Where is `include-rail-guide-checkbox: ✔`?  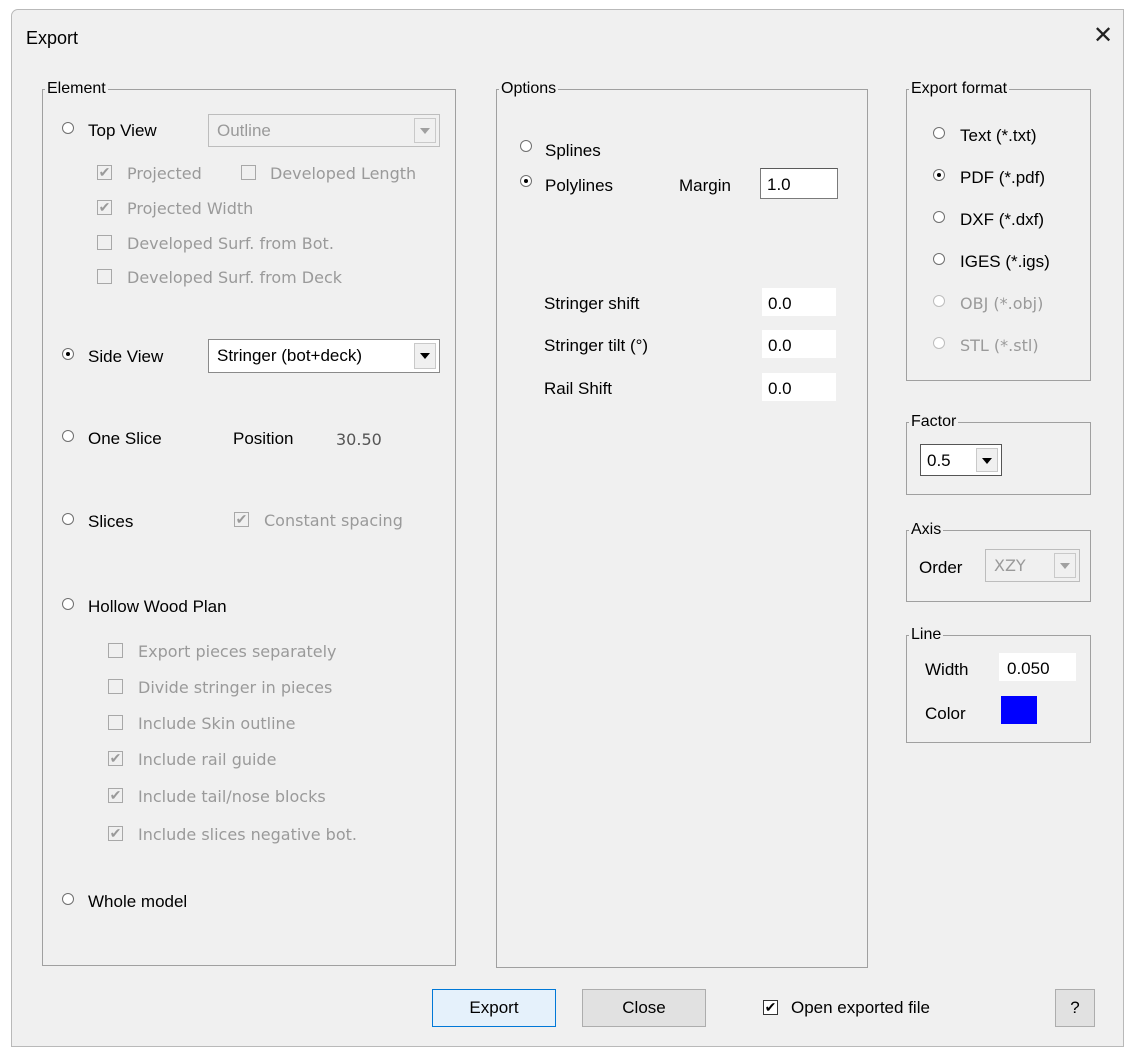 include-rail-guide-checkbox: ✔ is located at coordinates (115, 758).